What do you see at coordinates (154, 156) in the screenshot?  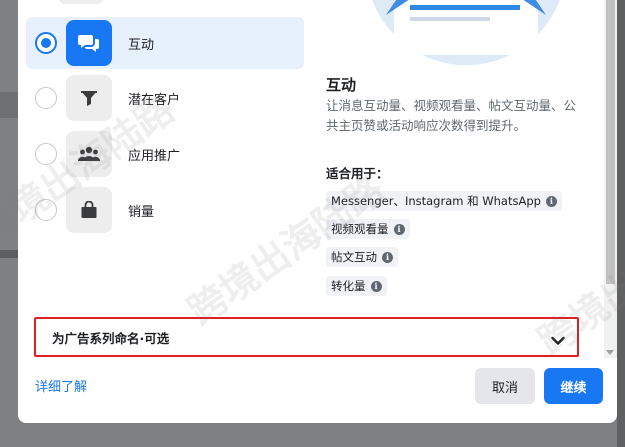 I see `objective-label: 应用推广` at bounding box center [154, 156].